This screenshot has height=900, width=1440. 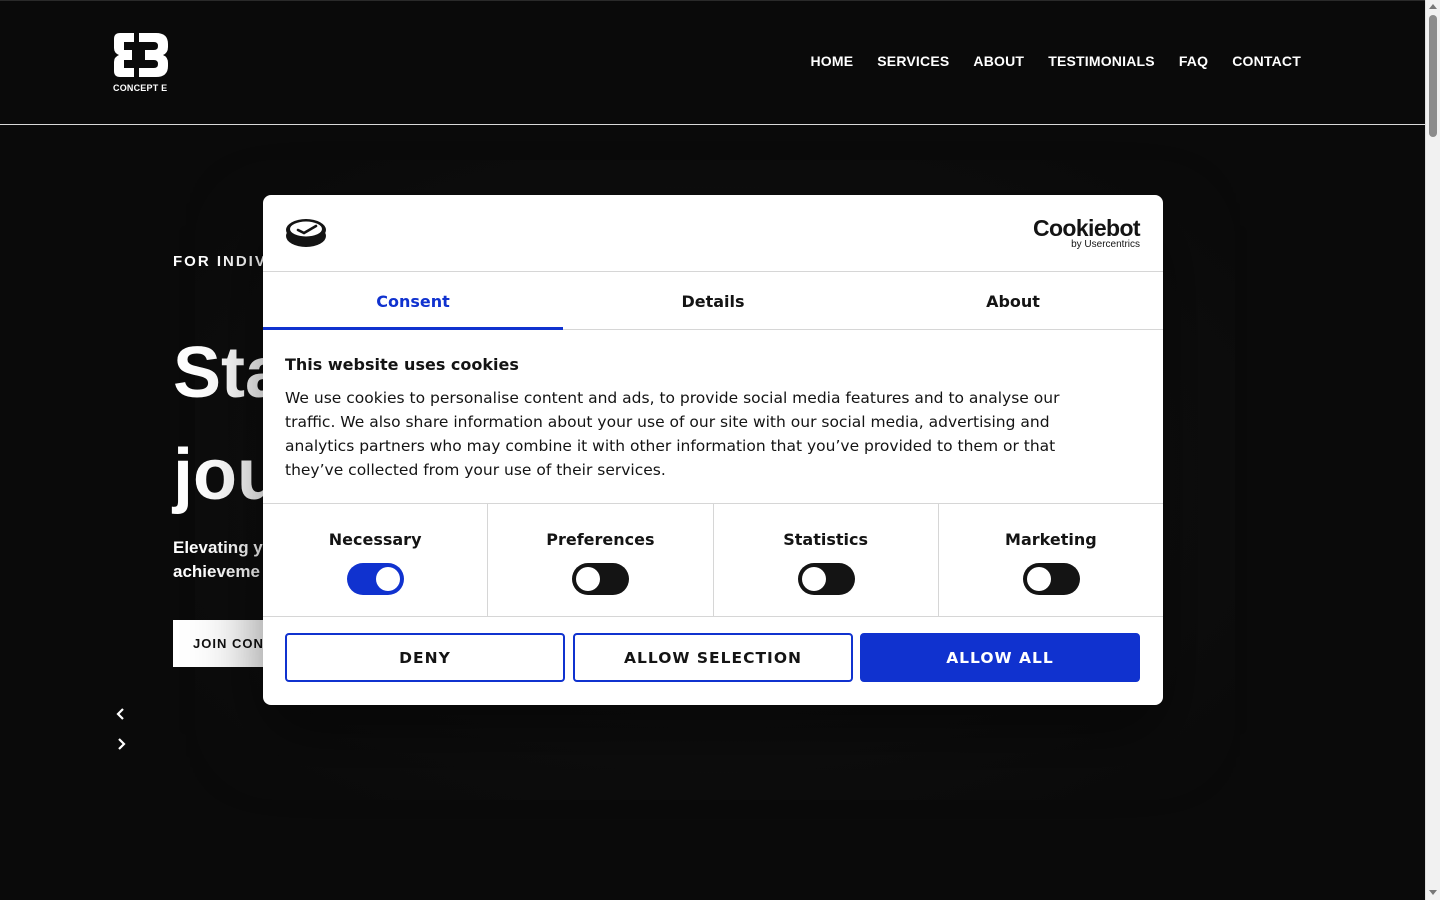 What do you see at coordinates (1105, 244) in the screenshot?
I see `cookiebot-brand-by: by Usercentrics` at bounding box center [1105, 244].